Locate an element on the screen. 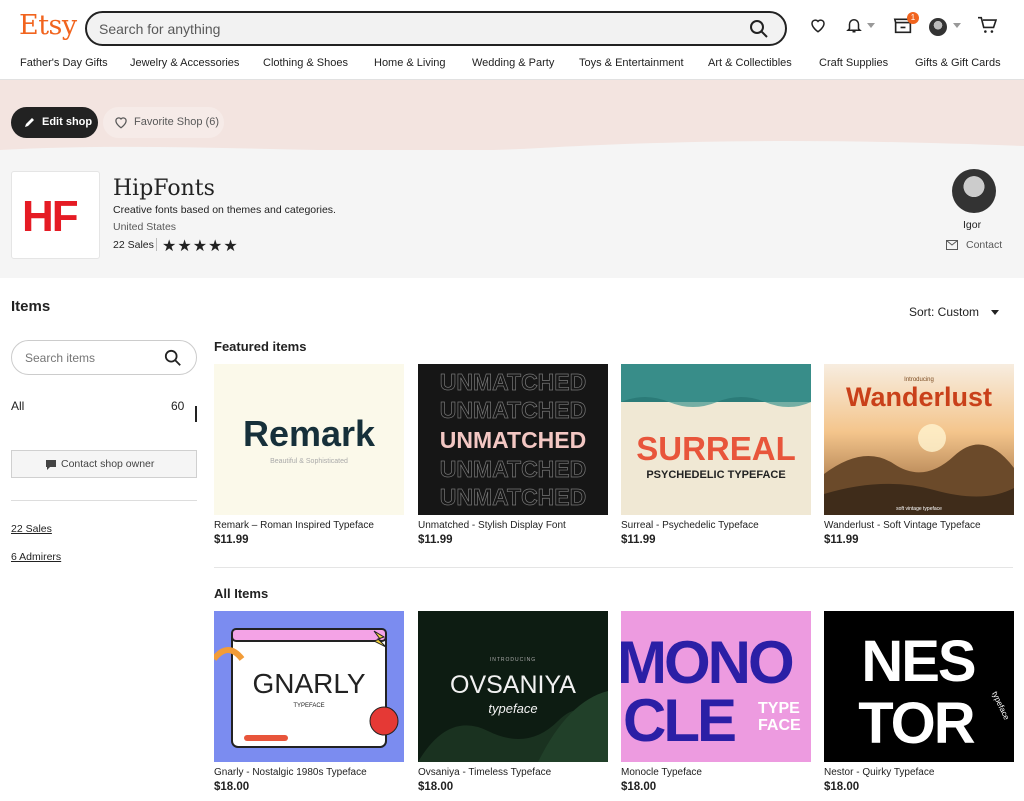  listing-title: Nestor - Quirky Typeface is located at coordinates (879, 772).